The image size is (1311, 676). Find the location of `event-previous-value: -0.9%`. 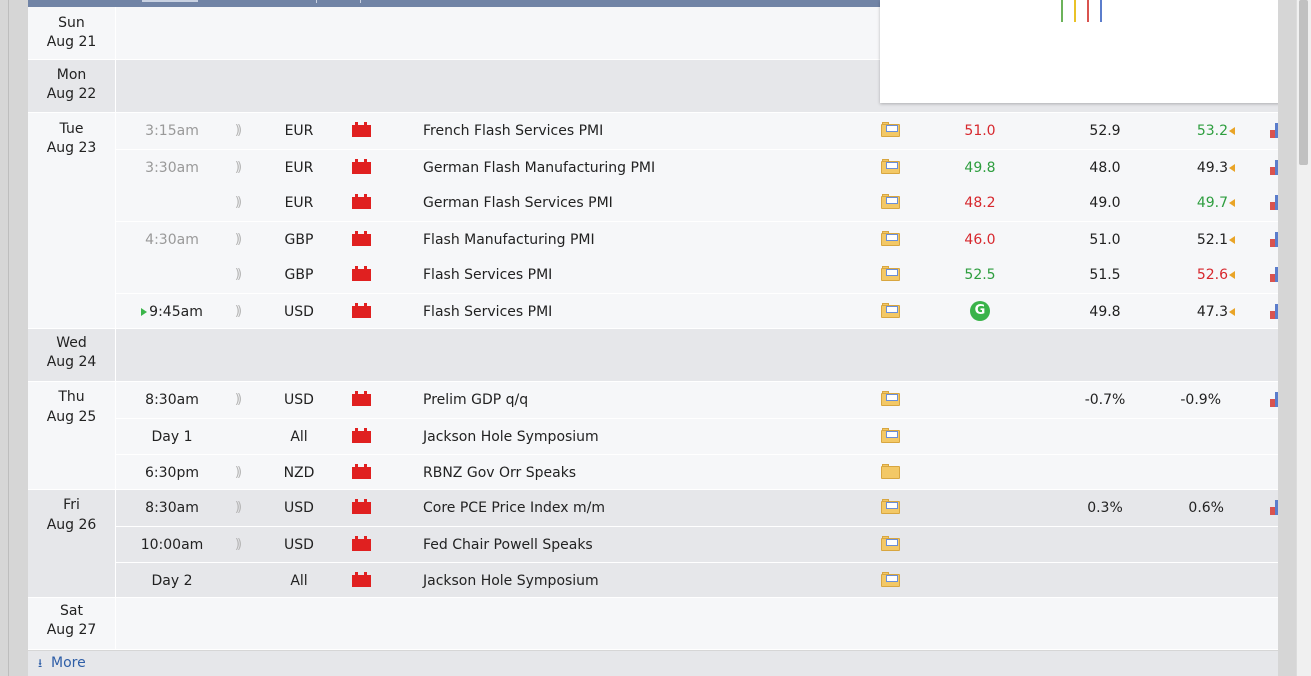

event-previous-value: -0.9% is located at coordinates (1200, 400).